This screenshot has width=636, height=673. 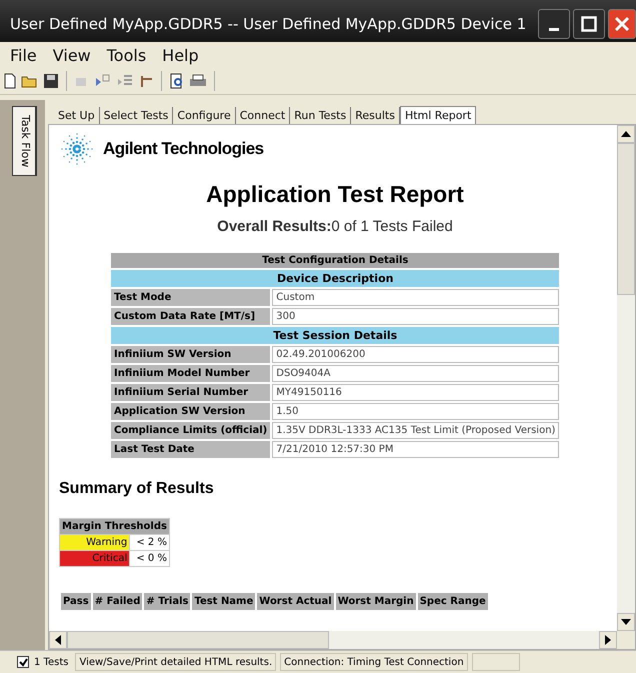 I want to click on printer-icon, so click(x=198, y=81).